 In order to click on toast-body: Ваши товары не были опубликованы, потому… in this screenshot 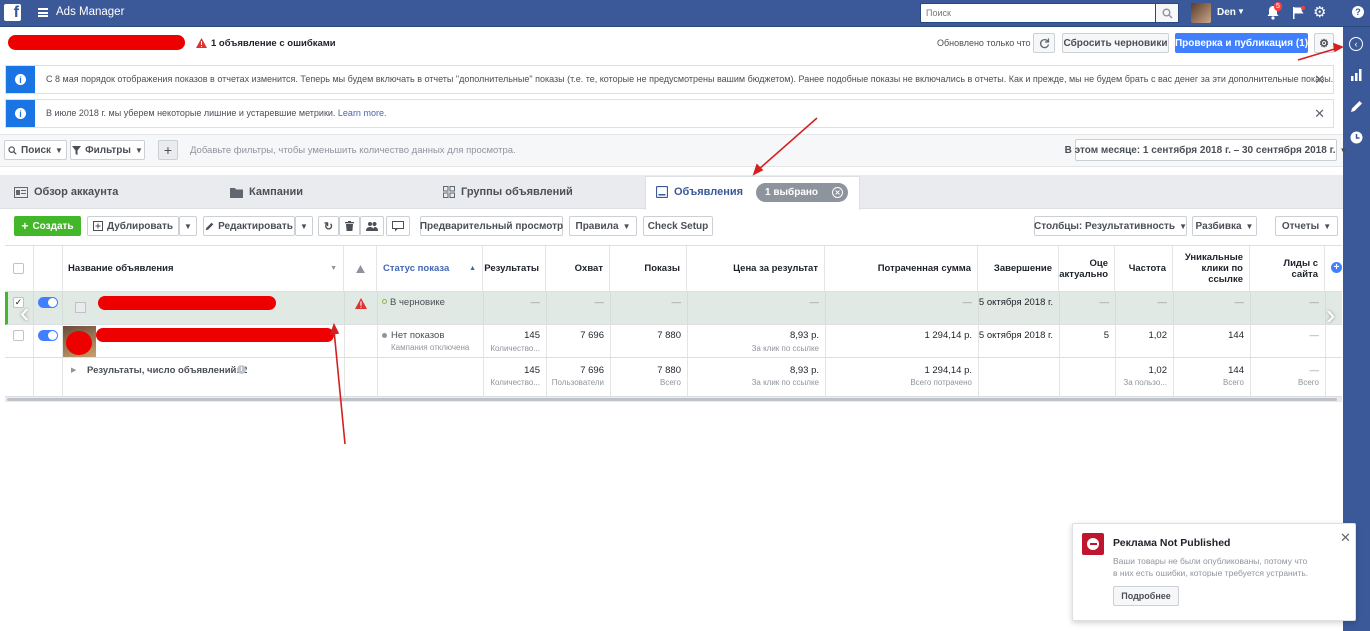, I will do `click(1211, 567)`.